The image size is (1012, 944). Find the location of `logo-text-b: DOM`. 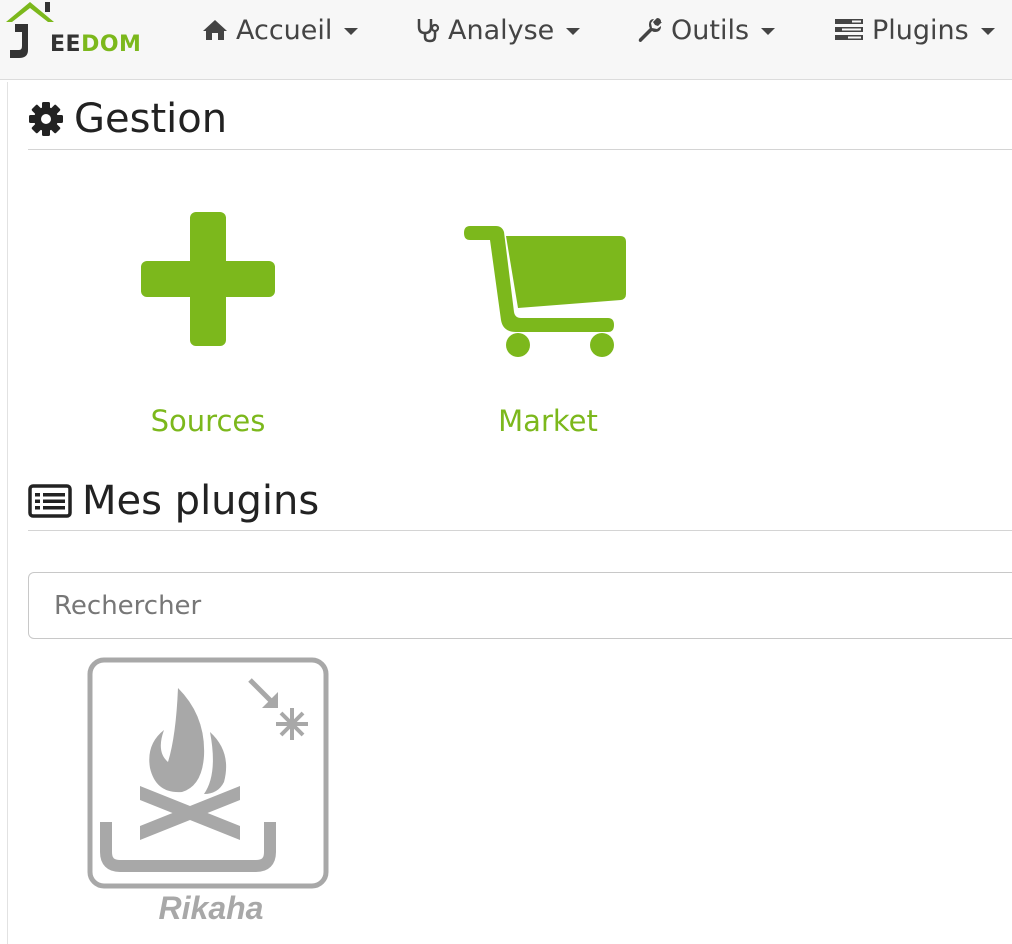

logo-text-b: DOM is located at coordinates (111, 44).